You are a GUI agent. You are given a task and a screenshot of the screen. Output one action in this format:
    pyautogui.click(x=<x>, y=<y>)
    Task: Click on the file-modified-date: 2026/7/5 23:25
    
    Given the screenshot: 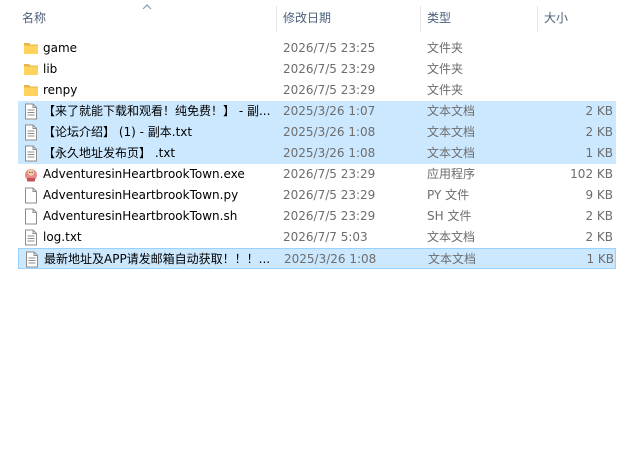 What is the action you would take?
    pyautogui.click(x=329, y=48)
    